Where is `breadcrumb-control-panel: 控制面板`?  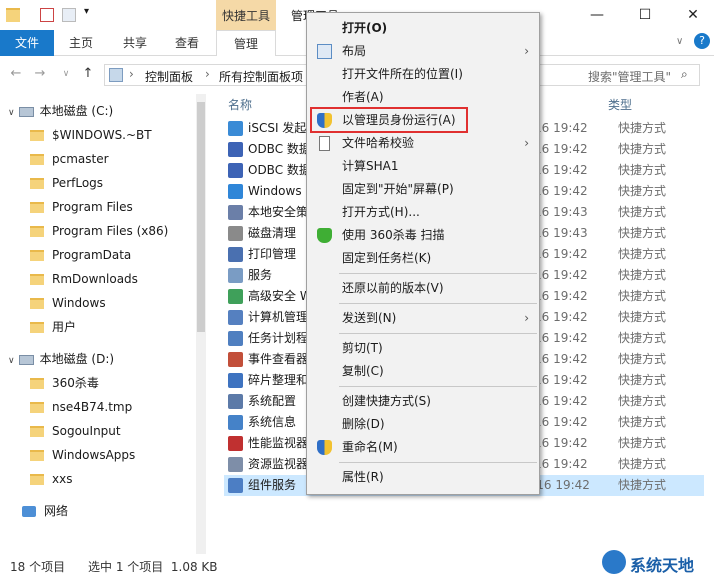 breadcrumb-control-panel: 控制面板 is located at coordinates (169, 76).